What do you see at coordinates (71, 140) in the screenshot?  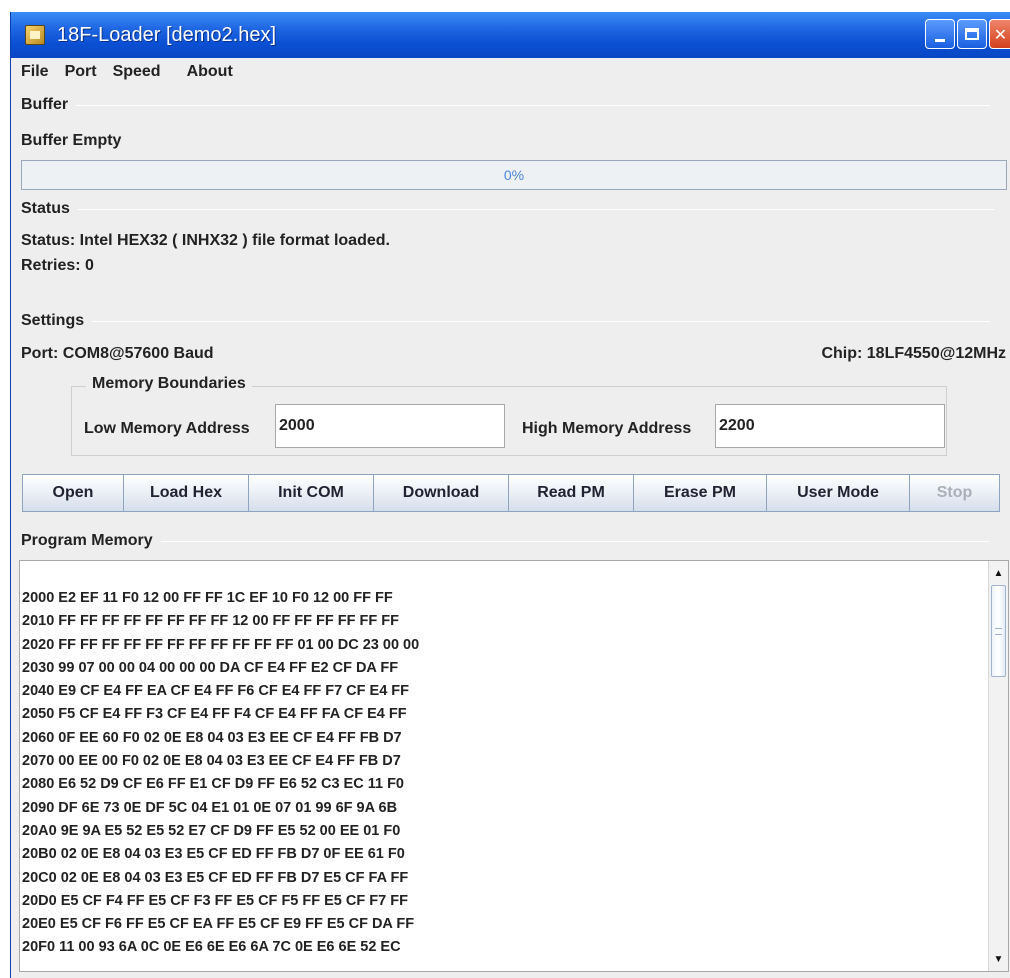 I see `buffer-state: Buffer Empty` at bounding box center [71, 140].